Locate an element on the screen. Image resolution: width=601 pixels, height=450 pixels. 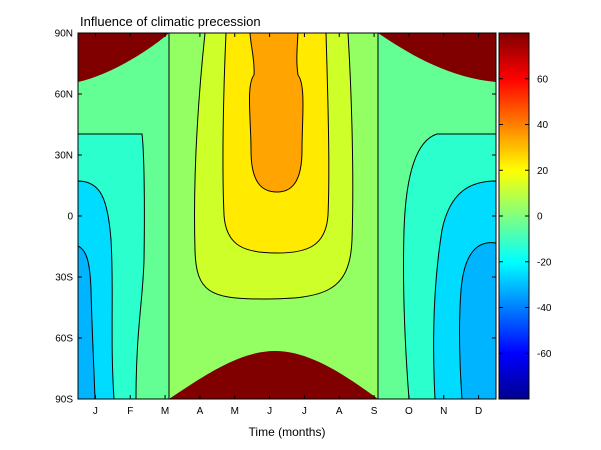
x-tick-label: S is located at coordinates (374, 411).